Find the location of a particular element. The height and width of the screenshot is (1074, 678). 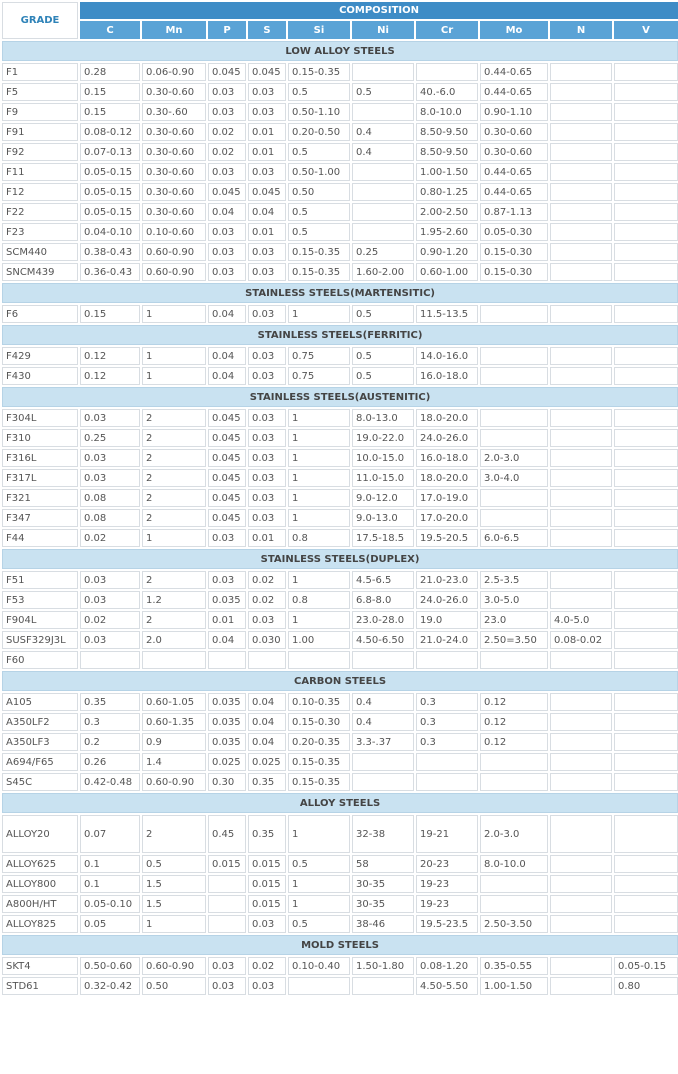

value-cell: 0.12 is located at coordinates (514, 722).